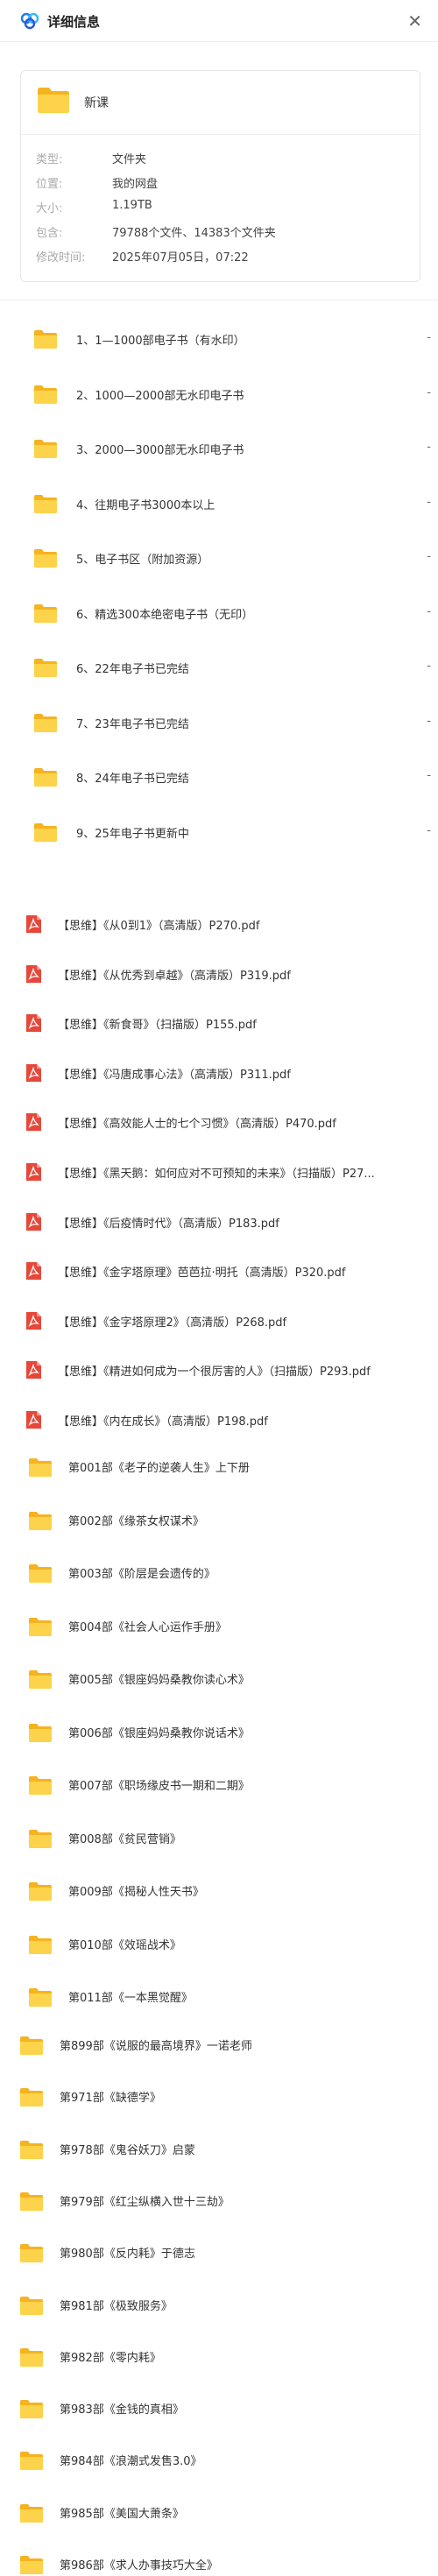  I want to click on folder-row: 2、1000—2000部无水印电子书 -, so click(219, 398).